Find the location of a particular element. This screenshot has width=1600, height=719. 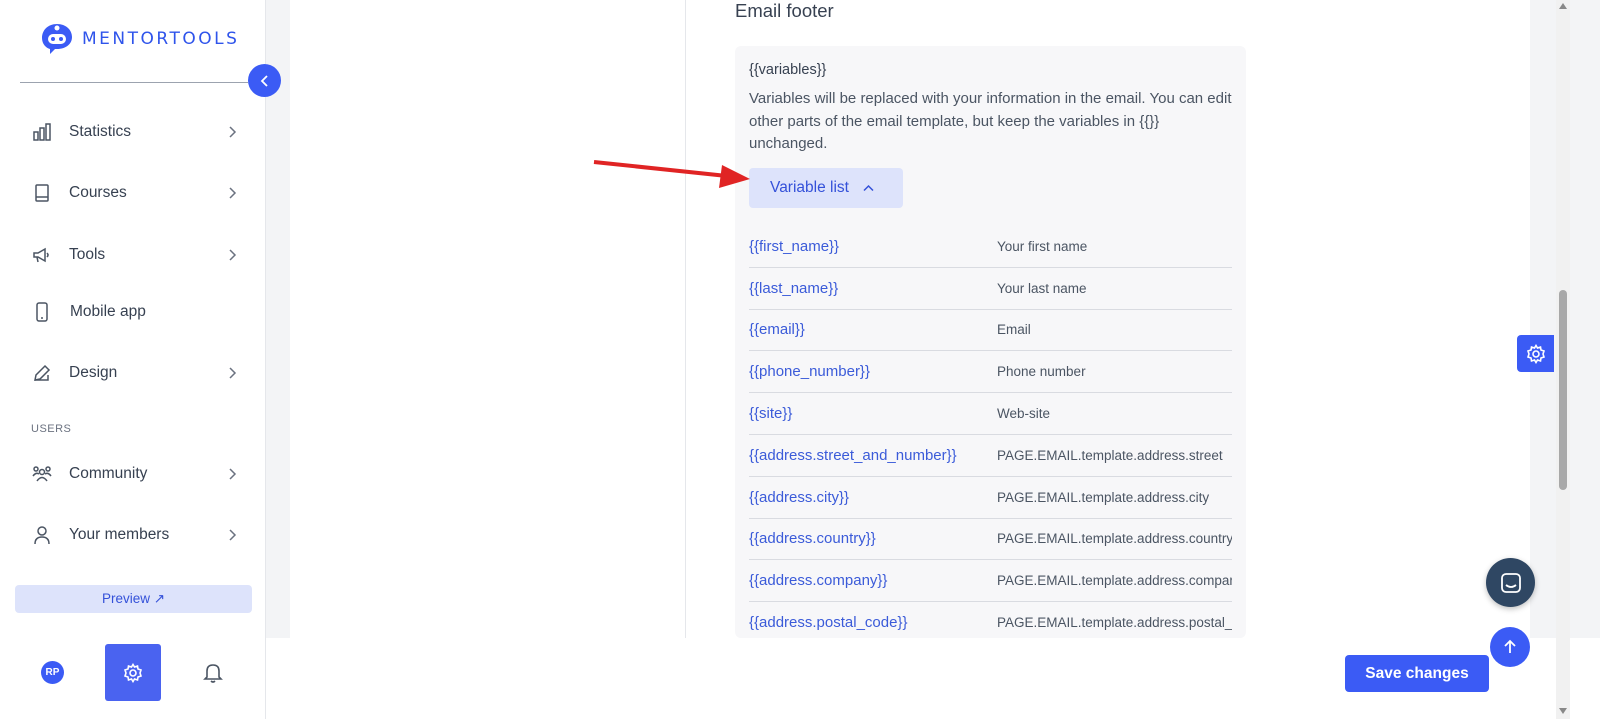

table-row: {{email}} Email is located at coordinates (990, 331).